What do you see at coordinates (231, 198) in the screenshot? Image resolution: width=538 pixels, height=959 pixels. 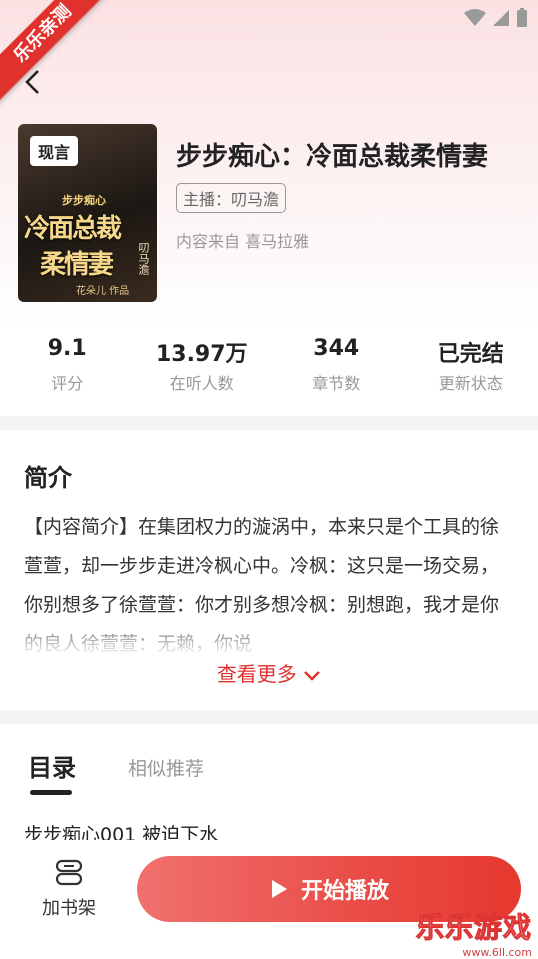 I see `anchor-badge: 主播：叨马澹` at bounding box center [231, 198].